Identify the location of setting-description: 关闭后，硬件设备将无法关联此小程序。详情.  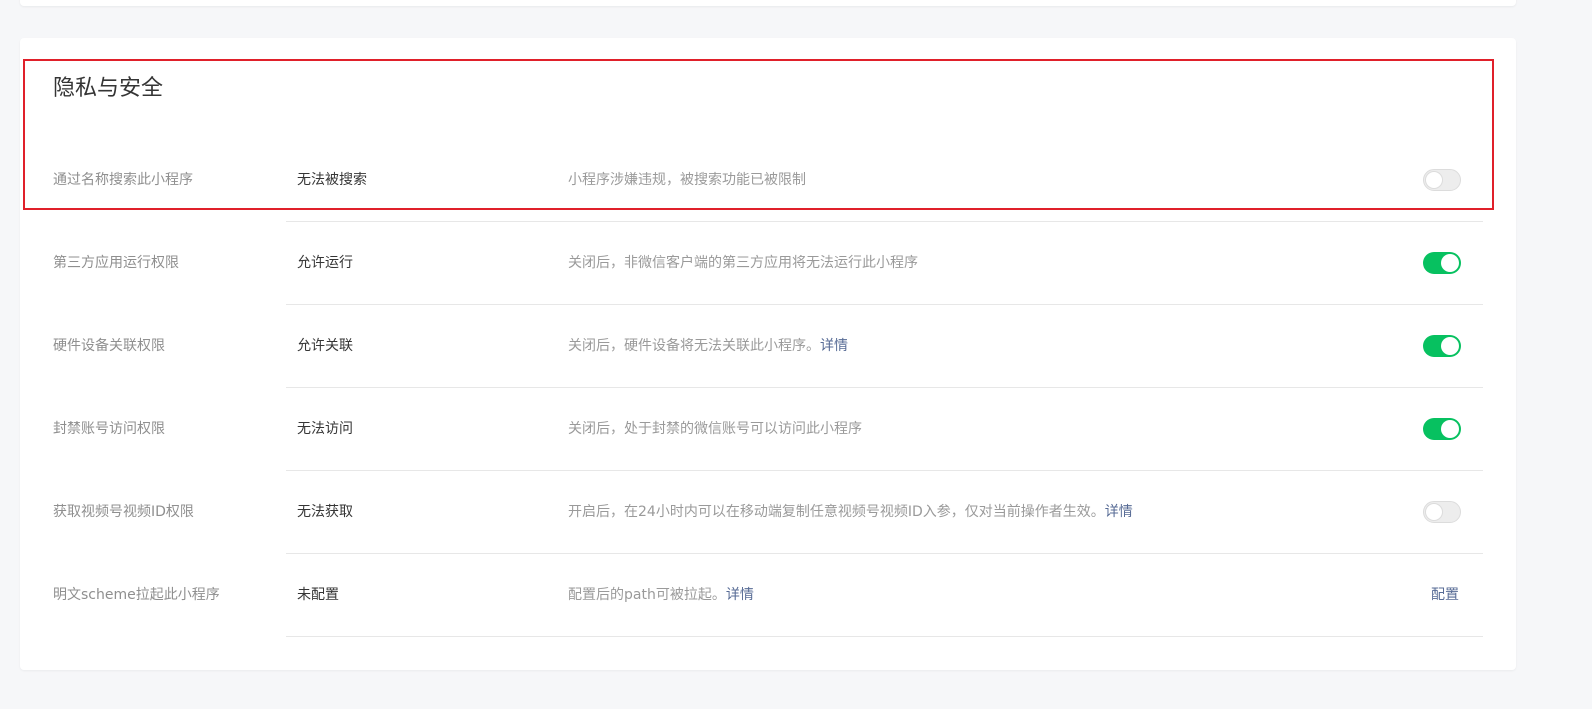
(708, 346).